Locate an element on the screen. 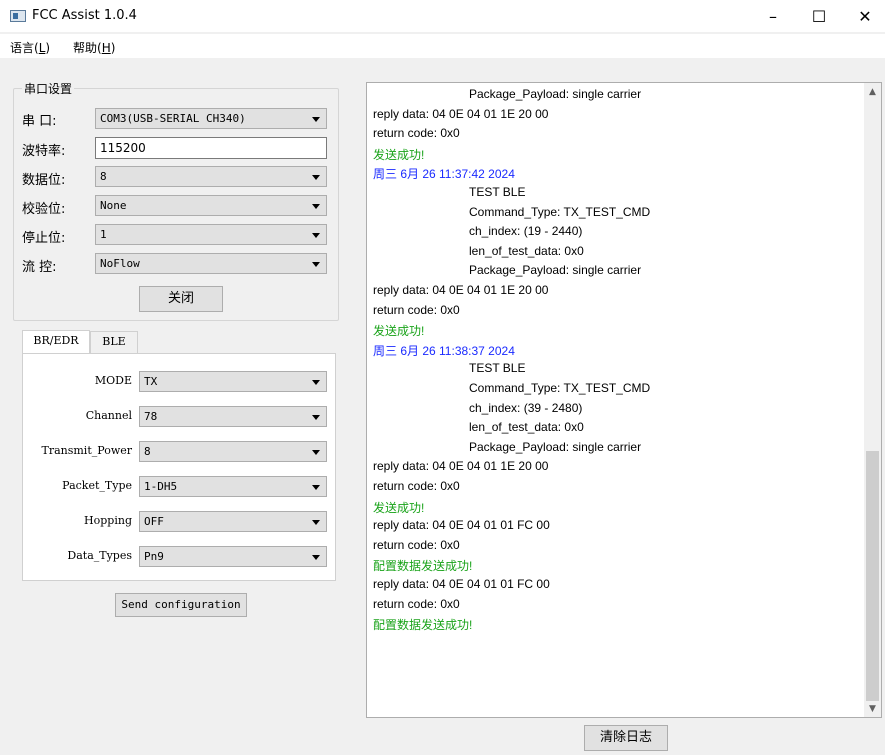  databits-value: 8 is located at coordinates (103, 176).